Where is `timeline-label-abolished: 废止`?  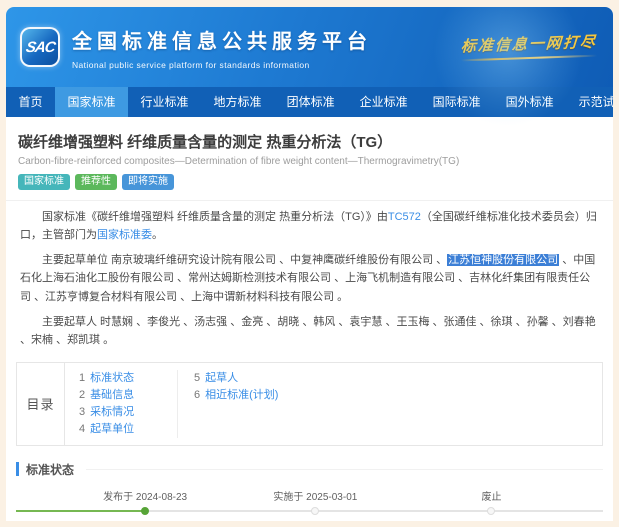 timeline-label-abolished: 废止 is located at coordinates (491, 497).